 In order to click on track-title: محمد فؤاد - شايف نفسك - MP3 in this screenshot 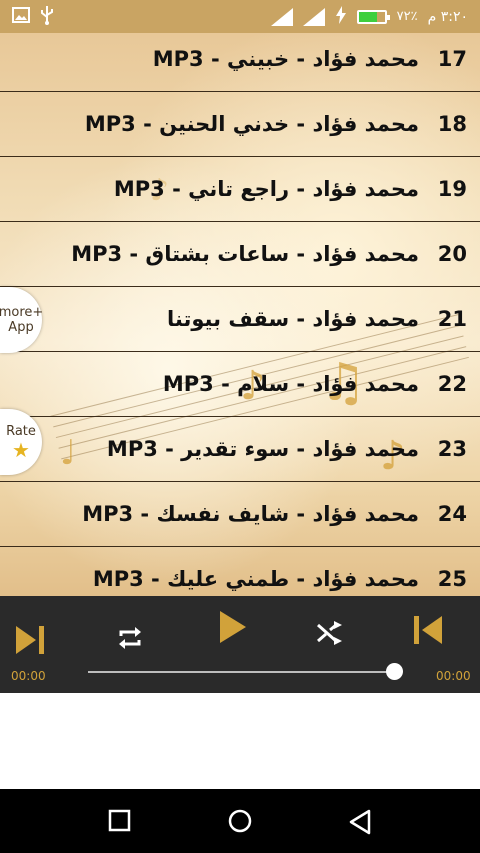, I will do `click(250, 514)`.